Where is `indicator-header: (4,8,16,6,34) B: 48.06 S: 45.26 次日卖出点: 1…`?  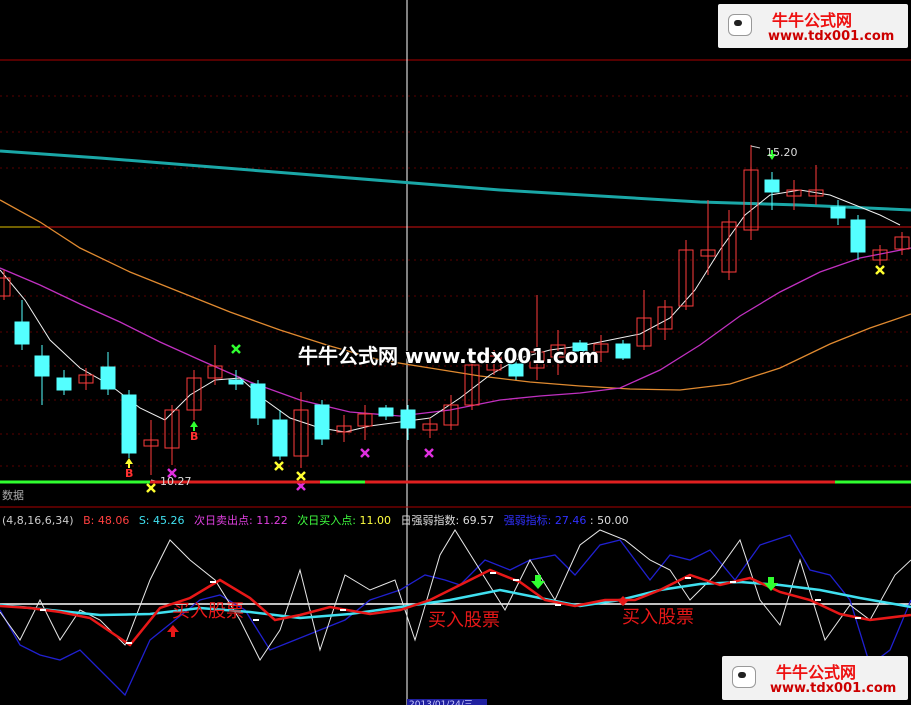
indicator-header: (4,8,16,6,34) B: 48.06 S: 45.26 次日卖出点: 1… is located at coordinates (315, 520).